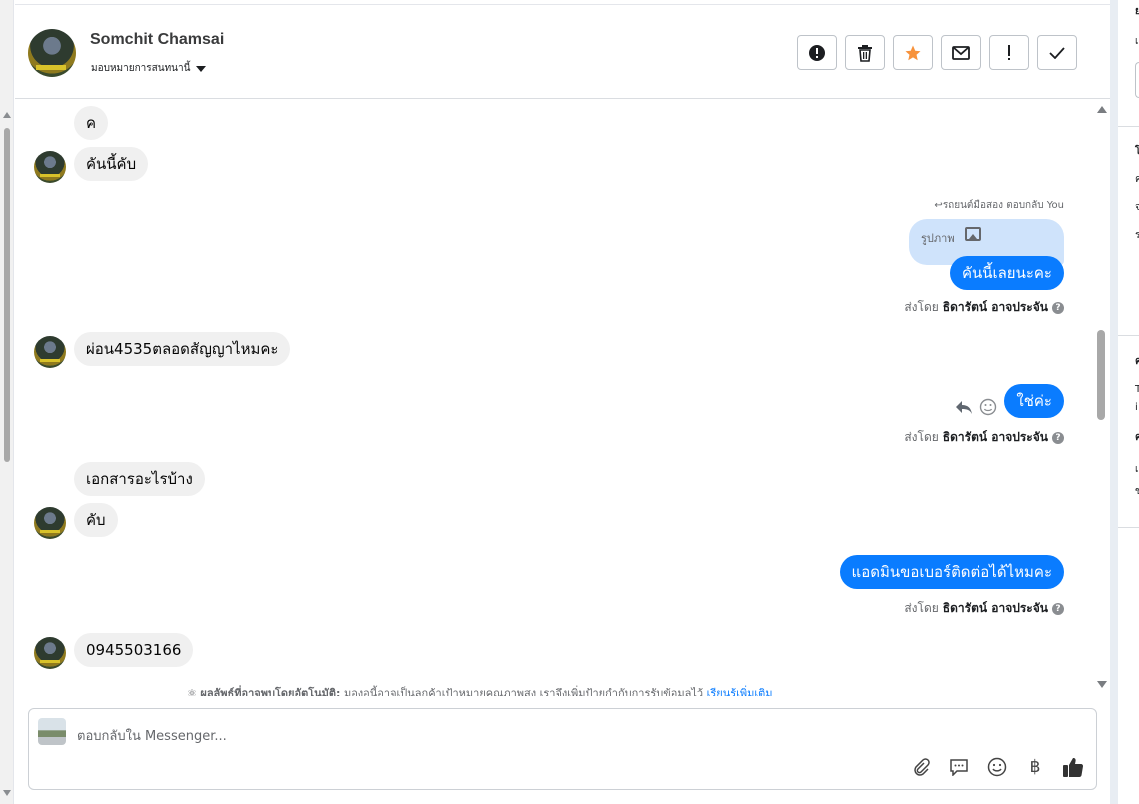  I want to click on panel-text: ข, so click(1137, 491).